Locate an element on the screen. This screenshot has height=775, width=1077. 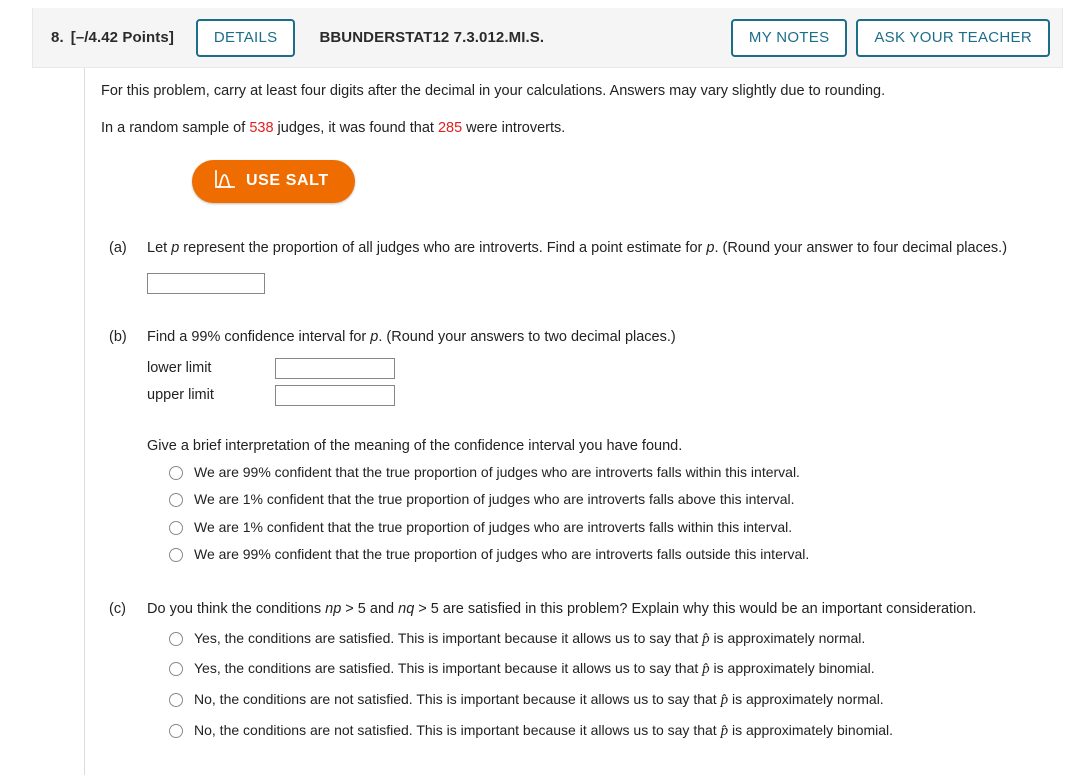
sample-size-value: 538 is located at coordinates (261, 127).